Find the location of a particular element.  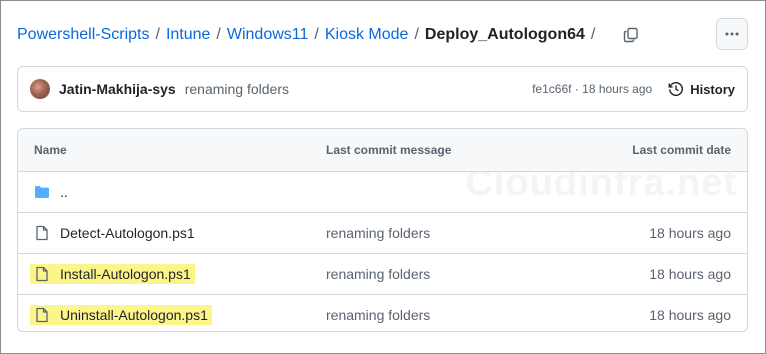

file-name-cell: Install-Autologon.ps1 is located at coordinates (112, 274).